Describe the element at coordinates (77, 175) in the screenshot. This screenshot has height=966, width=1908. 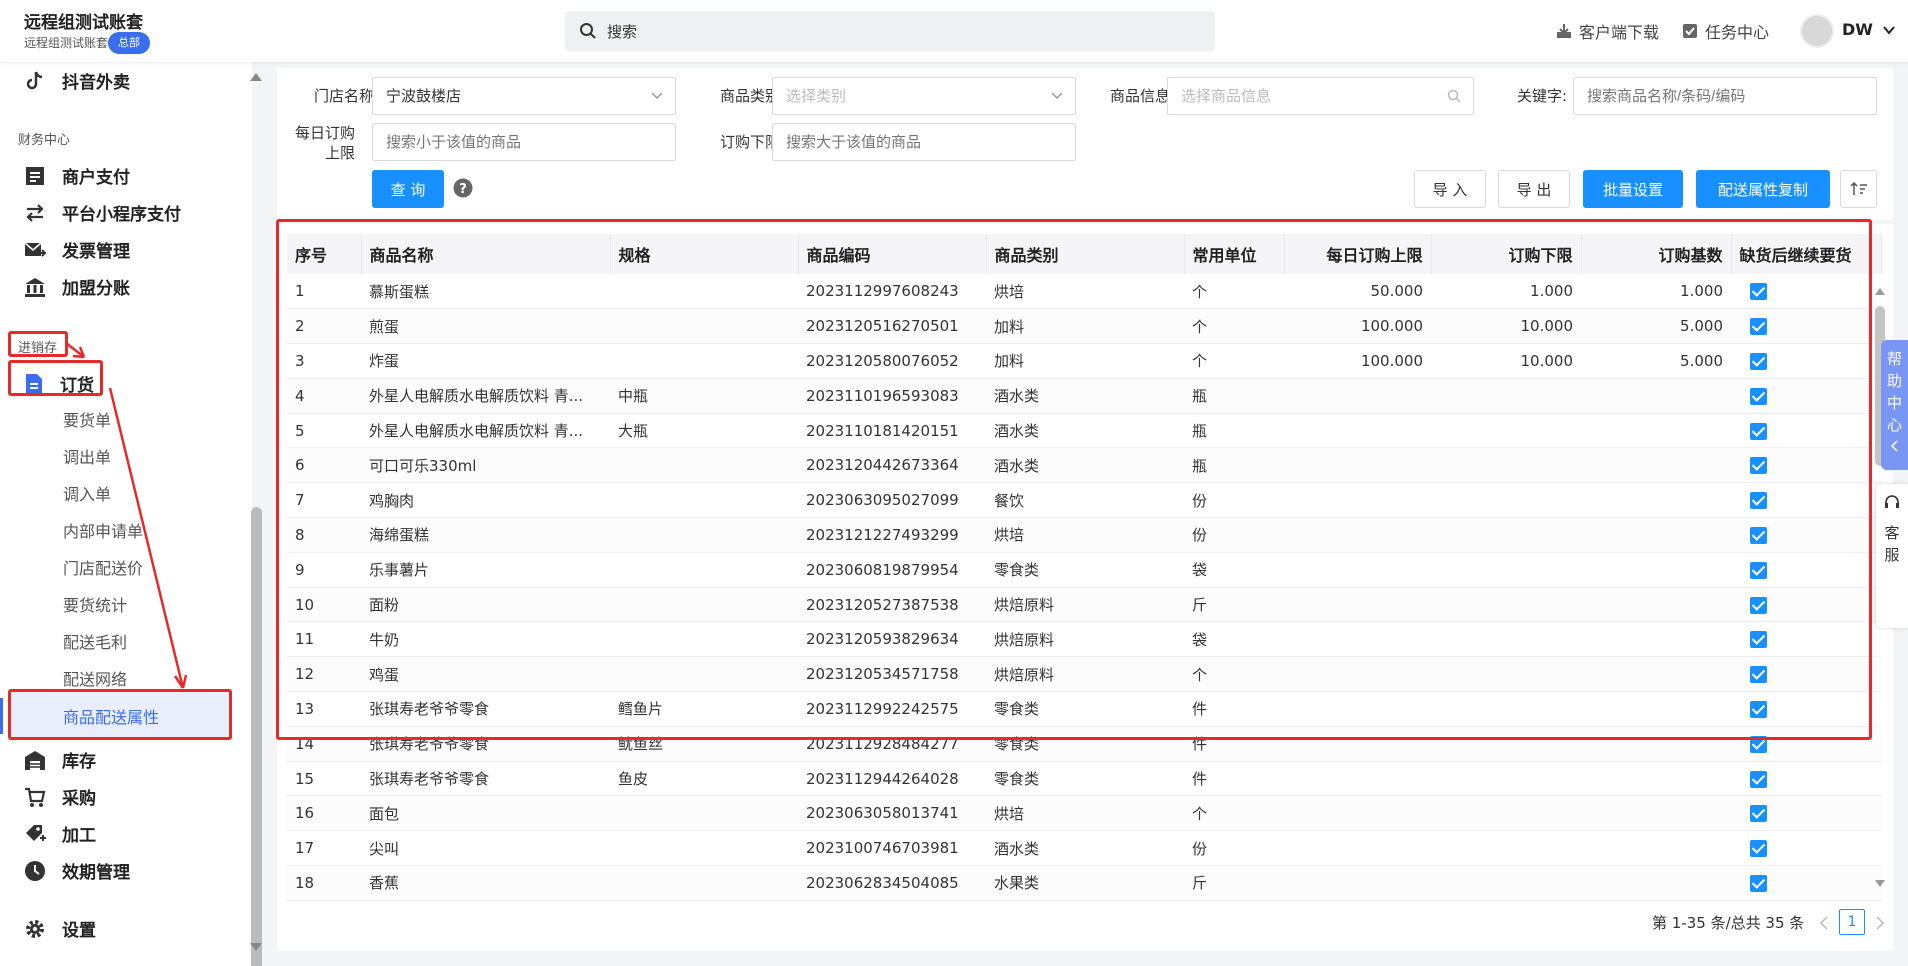
I see `sidebar-item-merchant-pay: 商户支付` at that location.